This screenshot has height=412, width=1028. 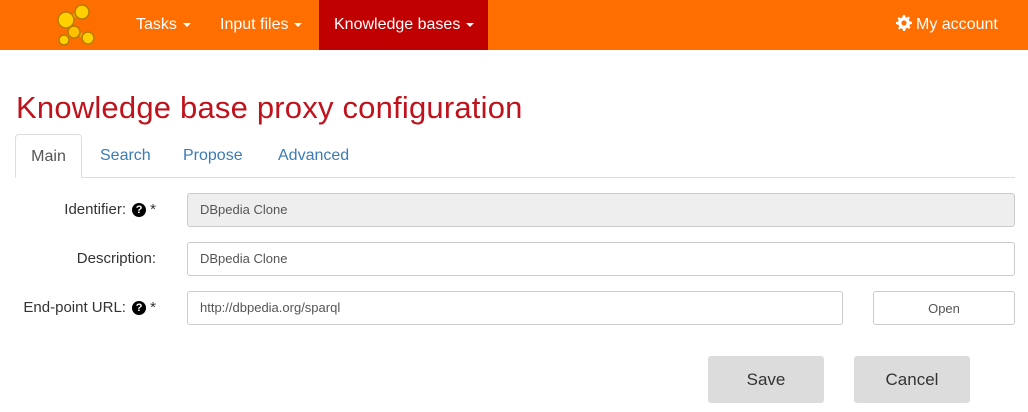 I want to click on nav-knowledge-bases-dropdown: Knowledge bases, so click(x=403, y=25).